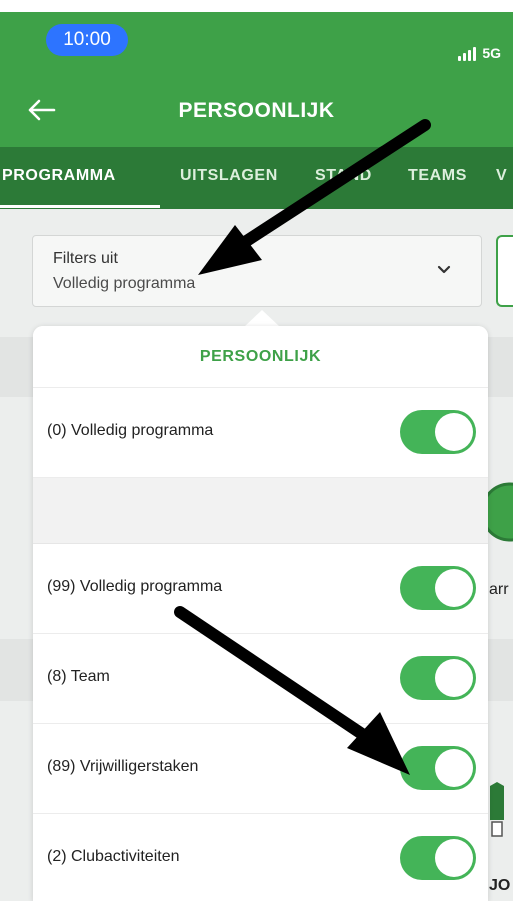 This screenshot has height=901, width=513. What do you see at coordinates (256, 42) in the screenshot?
I see `status-bar: 10:00 5G` at bounding box center [256, 42].